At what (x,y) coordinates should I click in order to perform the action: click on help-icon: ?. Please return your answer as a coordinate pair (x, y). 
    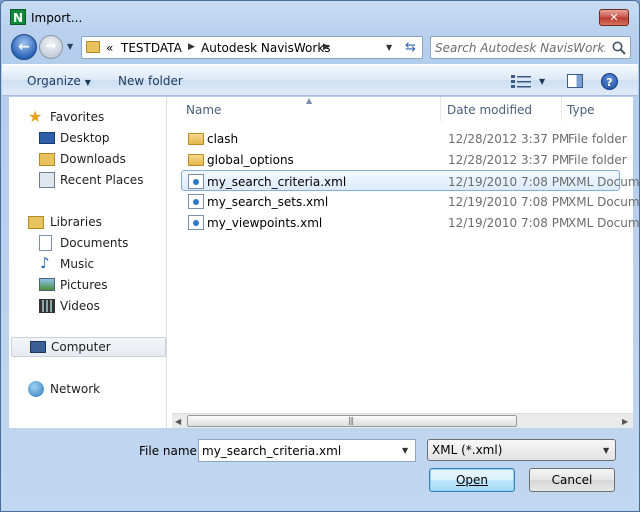
    Looking at the image, I should click on (609, 81).